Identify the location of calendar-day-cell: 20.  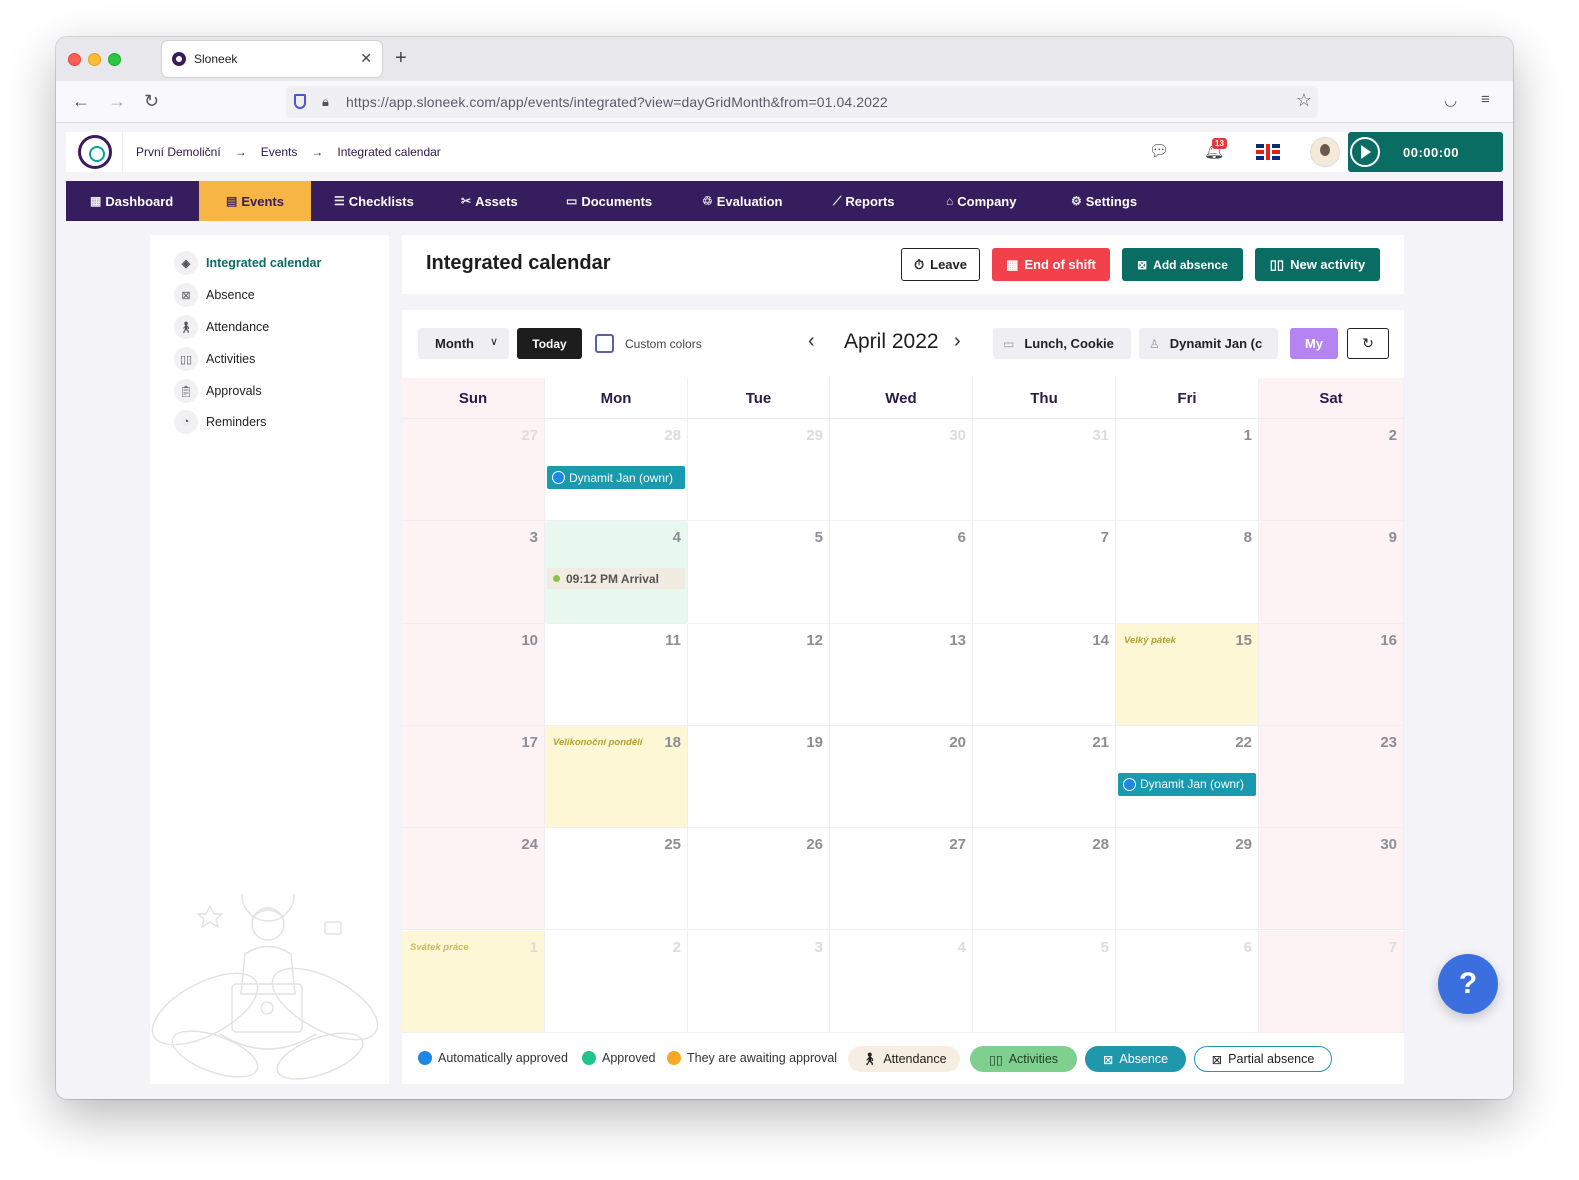
(901, 777).